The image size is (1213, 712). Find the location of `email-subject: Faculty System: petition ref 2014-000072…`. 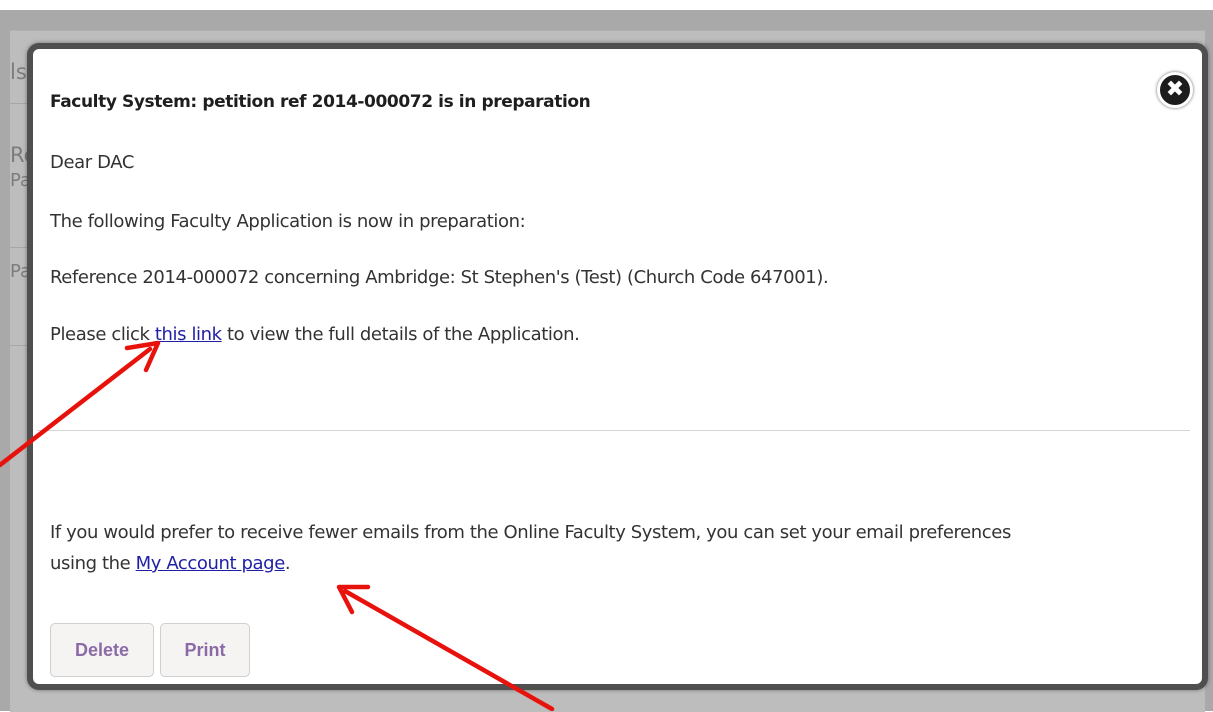

email-subject: Faculty System: petition ref 2014-000072… is located at coordinates (320, 102).